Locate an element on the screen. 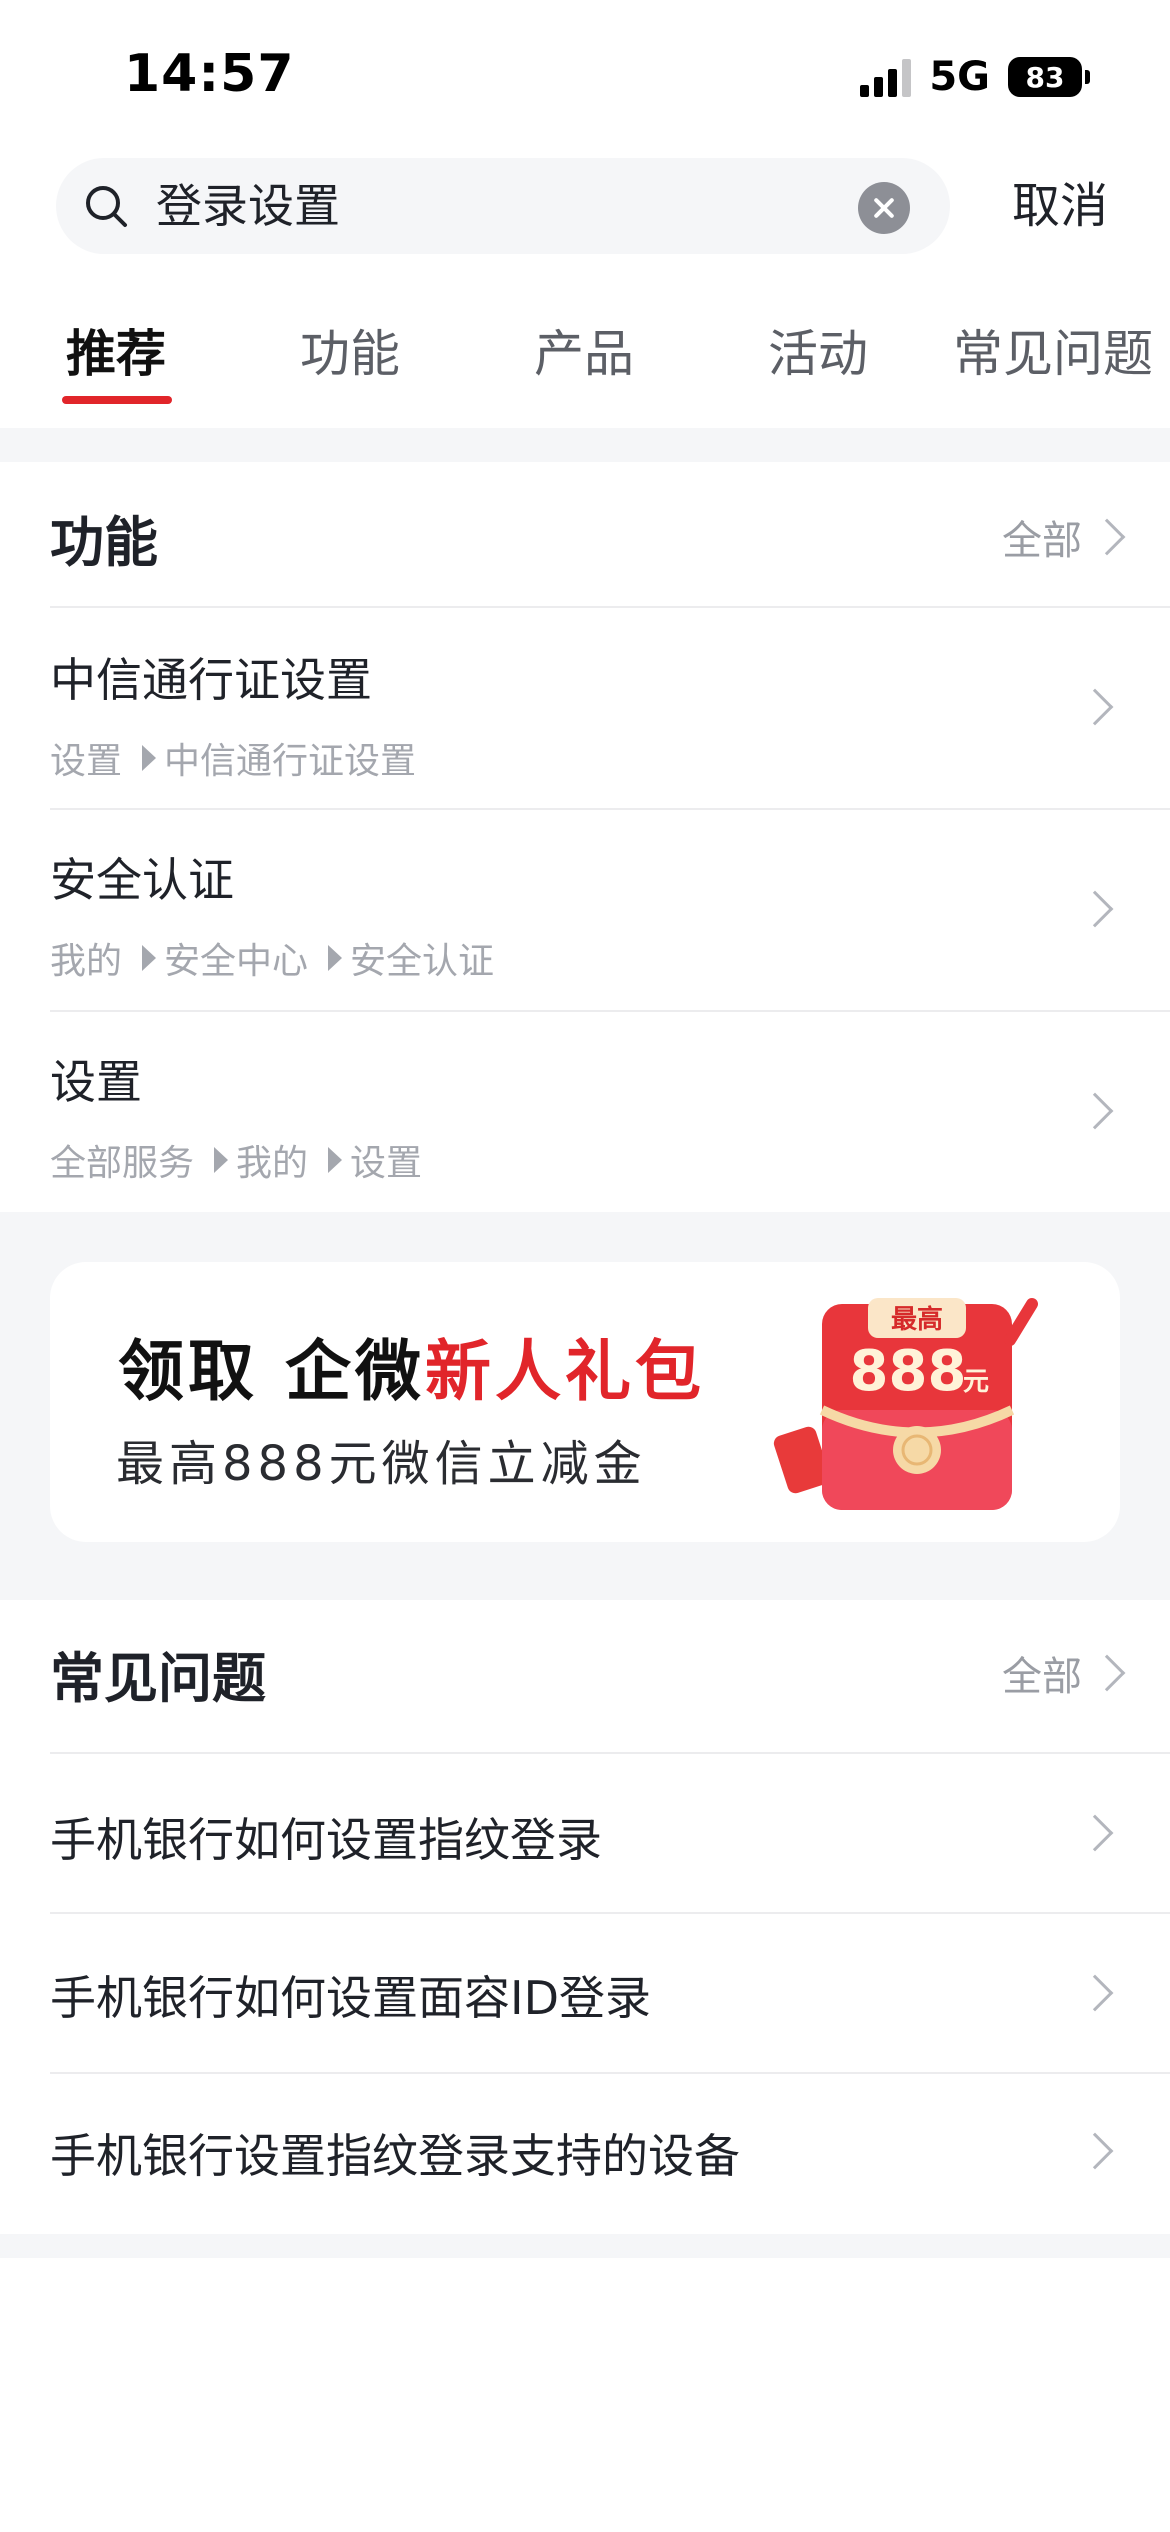  search-icon is located at coordinates (106, 206).